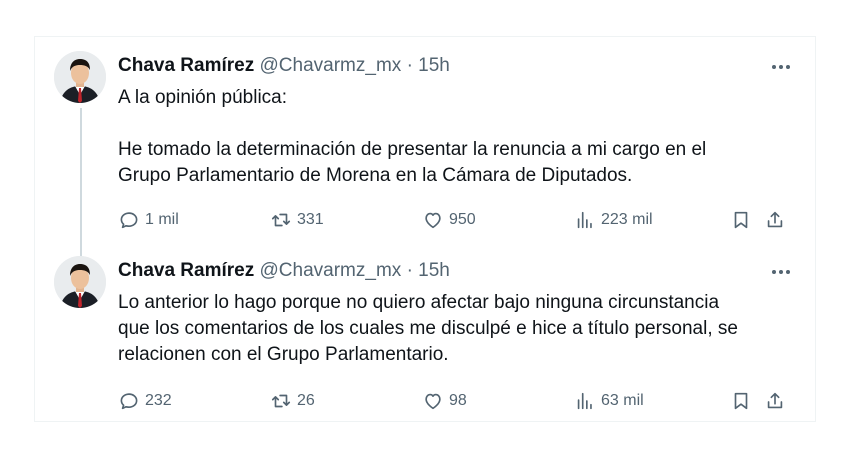 This screenshot has height=459, width=850. I want to click on reply-count: 1 mil, so click(162, 219).